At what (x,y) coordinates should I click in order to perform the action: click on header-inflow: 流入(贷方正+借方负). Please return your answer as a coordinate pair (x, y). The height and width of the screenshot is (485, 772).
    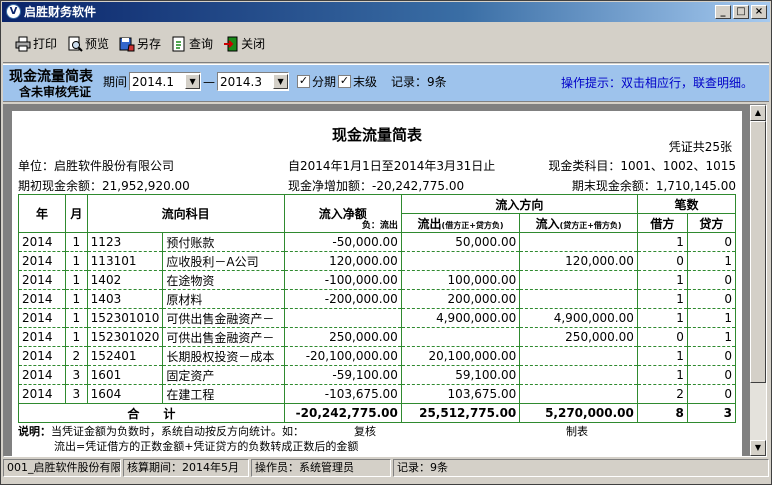
    Looking at the image, I should click on (578, 223).